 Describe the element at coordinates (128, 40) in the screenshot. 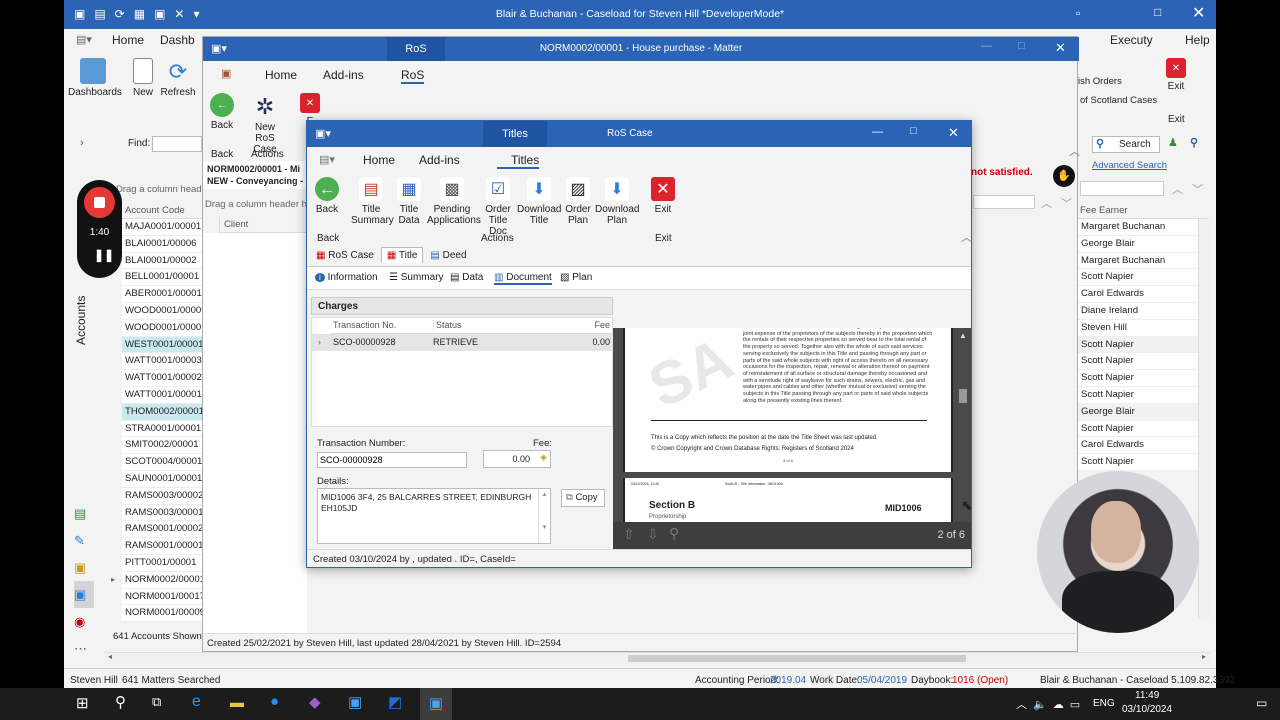

I see `menu-home: Home` at that location.